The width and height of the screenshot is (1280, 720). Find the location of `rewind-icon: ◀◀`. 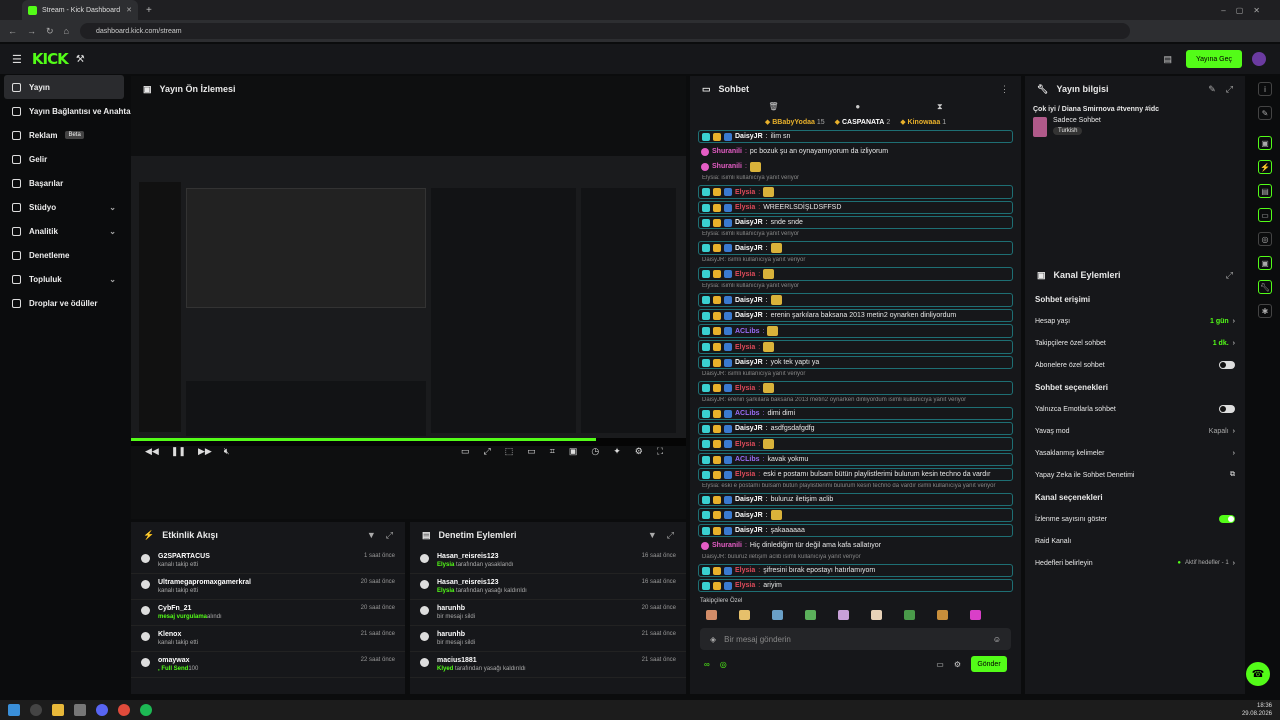

rewind-icon: ◀◀ is located at coordinates (152, 451).